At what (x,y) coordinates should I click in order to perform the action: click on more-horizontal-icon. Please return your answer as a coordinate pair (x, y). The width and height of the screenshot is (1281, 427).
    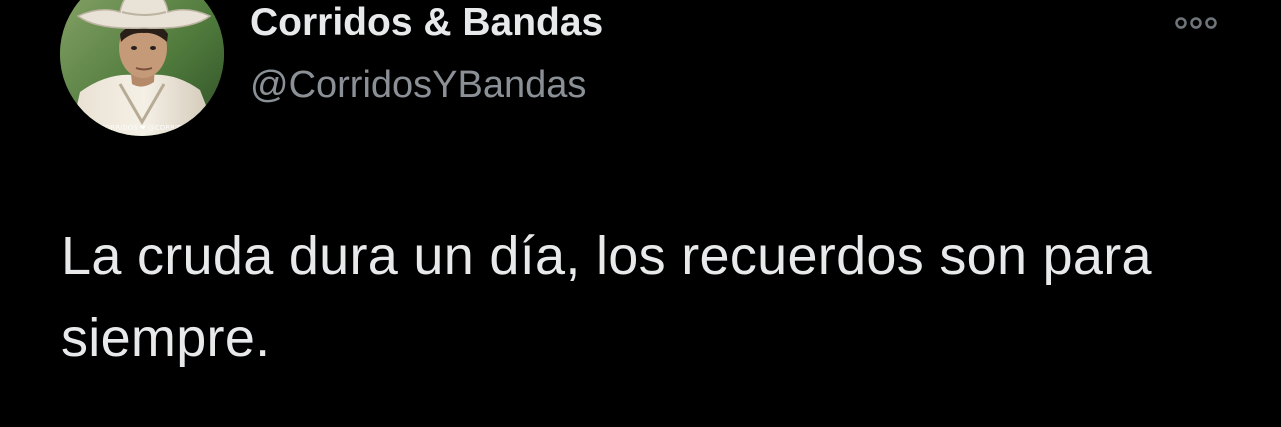
    Looking at the image, I should click on (1196, 23).